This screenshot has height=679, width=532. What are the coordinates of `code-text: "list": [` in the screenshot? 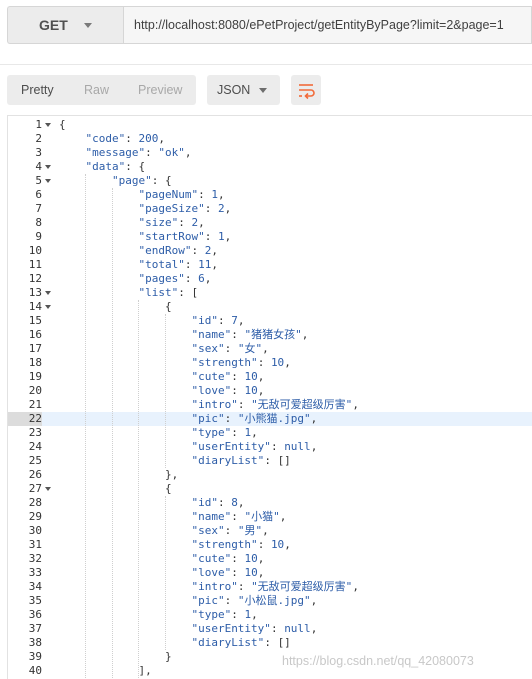 It's located at (168, 292).